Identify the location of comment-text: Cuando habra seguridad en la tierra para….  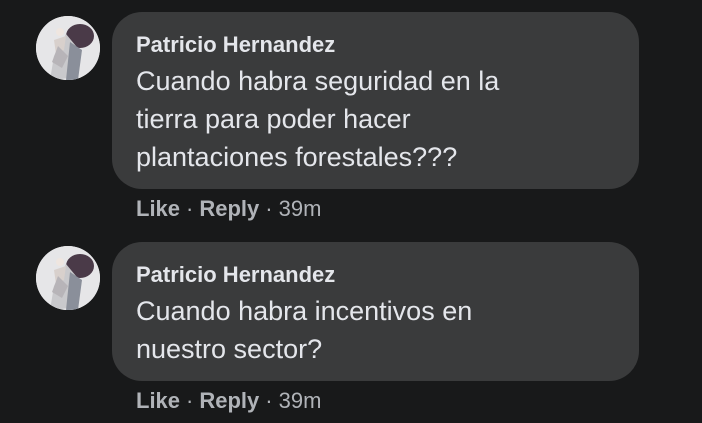
(318, 119).